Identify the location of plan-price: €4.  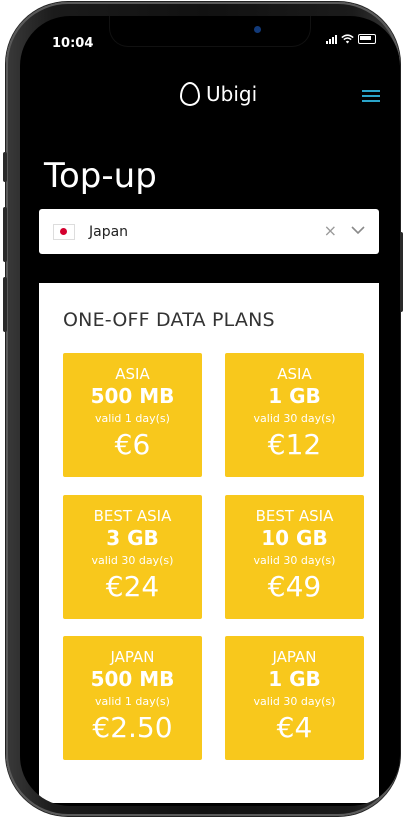
(294, 727).